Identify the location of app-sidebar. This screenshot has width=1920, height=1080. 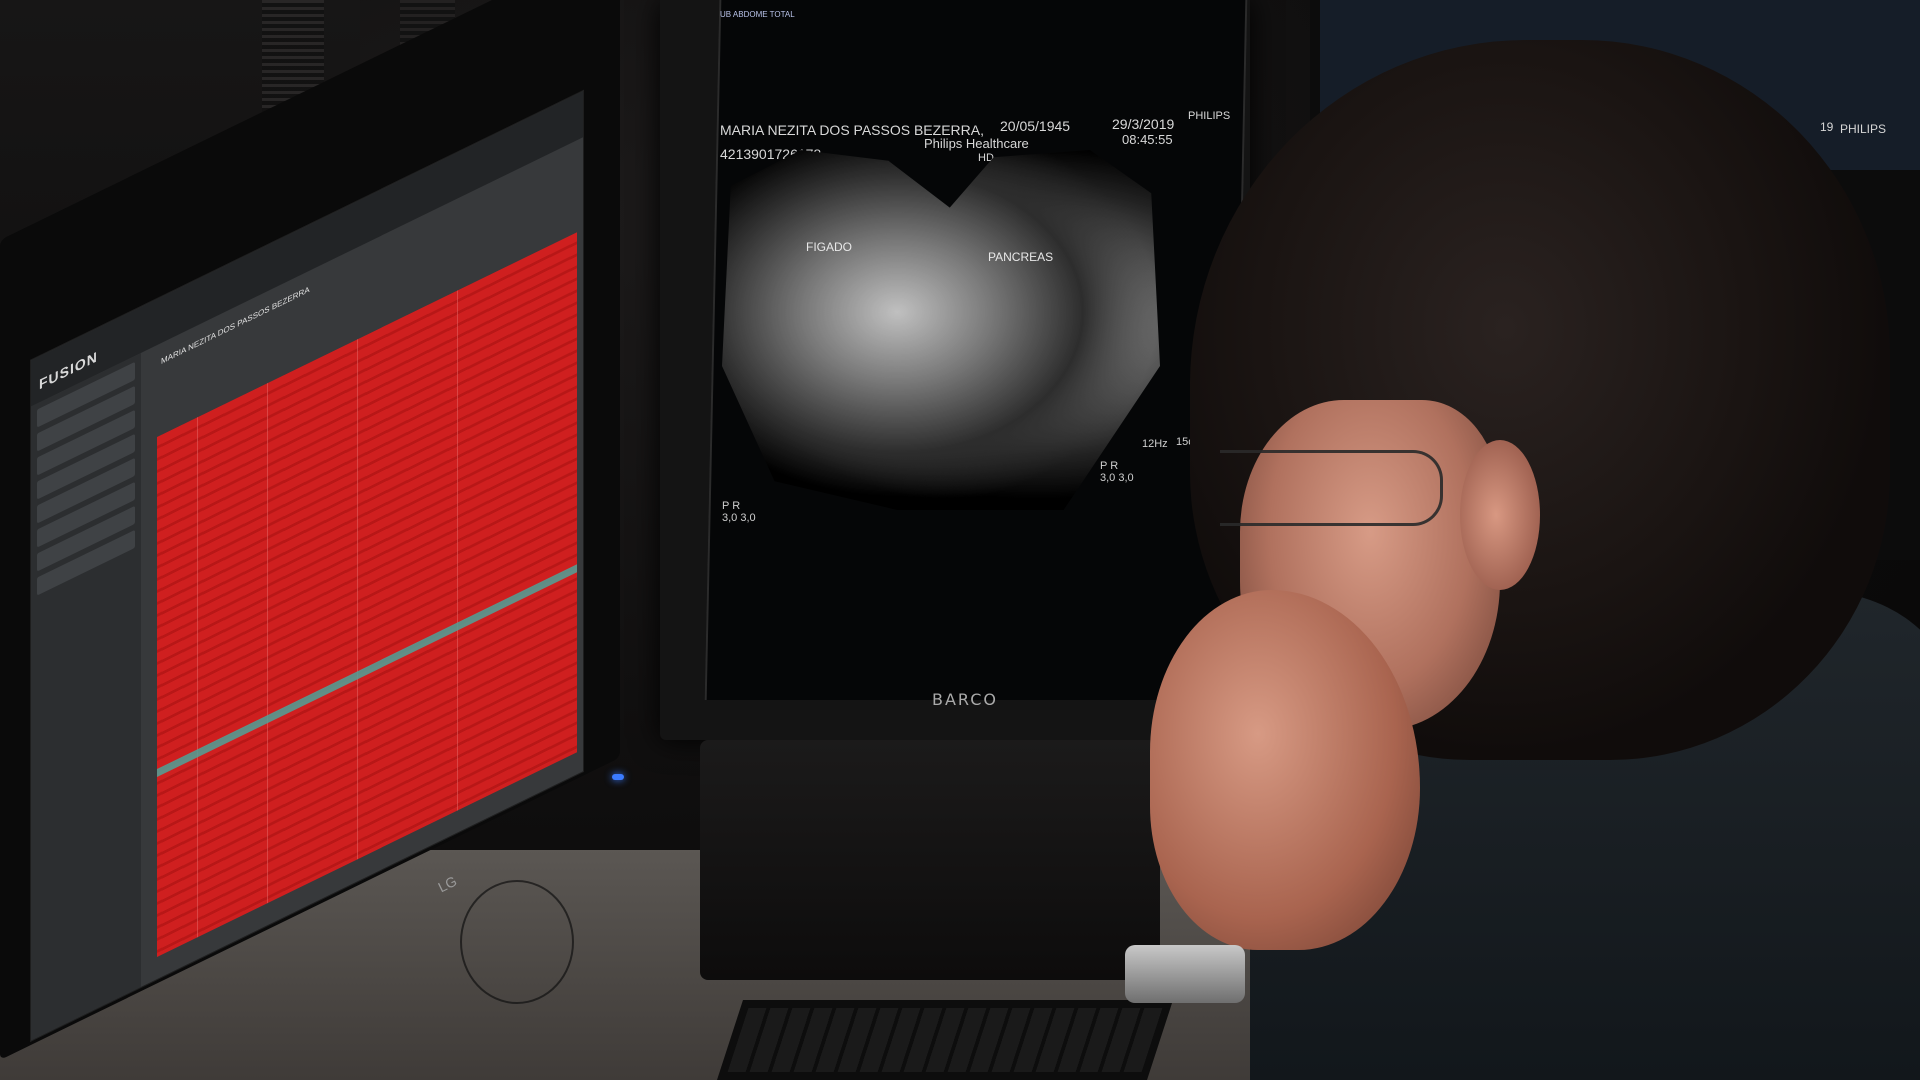
(86, 697).